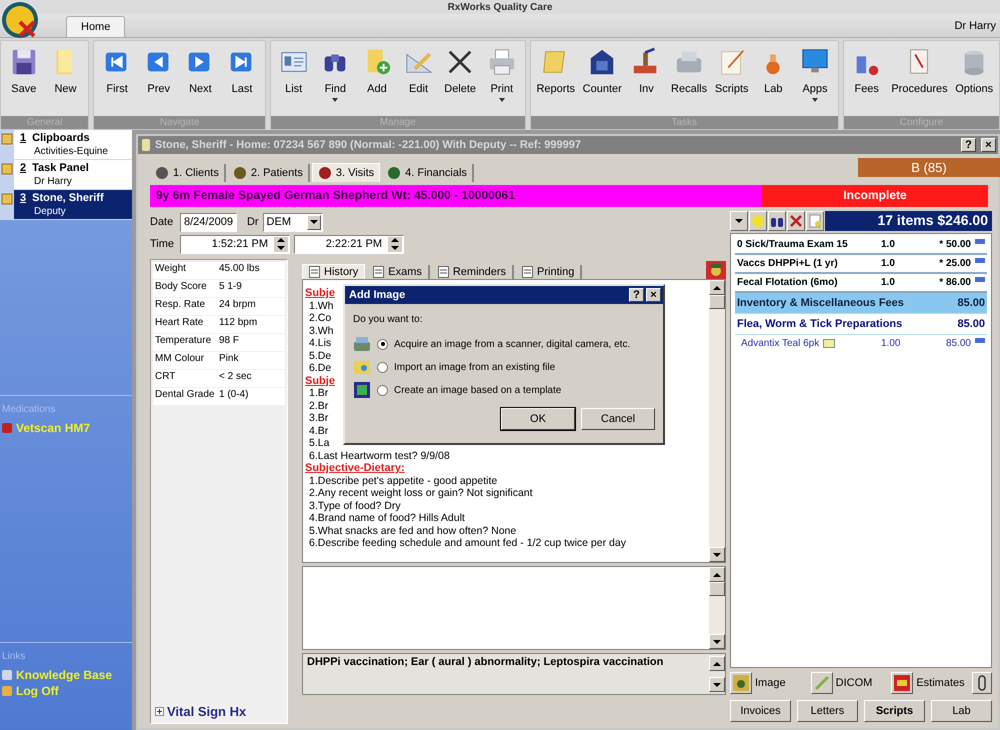 Image resolution: width=1000 pixels, height=730 pixels. Describe the element at coordinates (866, 89) in the screenshot. I see `ribbon-button-label: Fees` at that location.